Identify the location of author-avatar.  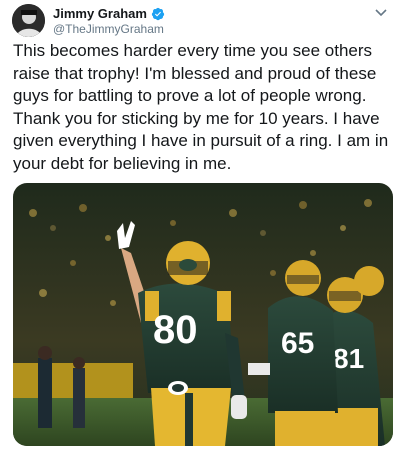
(28, 20).